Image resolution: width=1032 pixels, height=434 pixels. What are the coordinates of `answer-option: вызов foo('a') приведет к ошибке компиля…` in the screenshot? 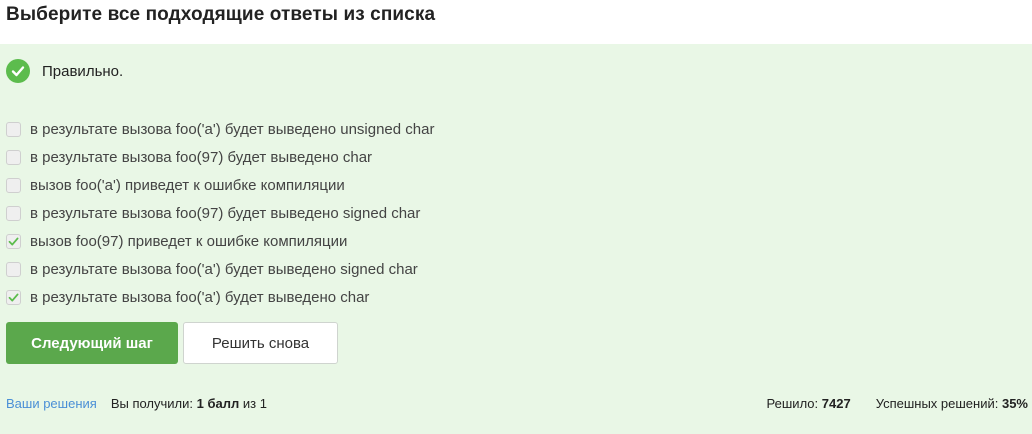 It's located at (220, 185).